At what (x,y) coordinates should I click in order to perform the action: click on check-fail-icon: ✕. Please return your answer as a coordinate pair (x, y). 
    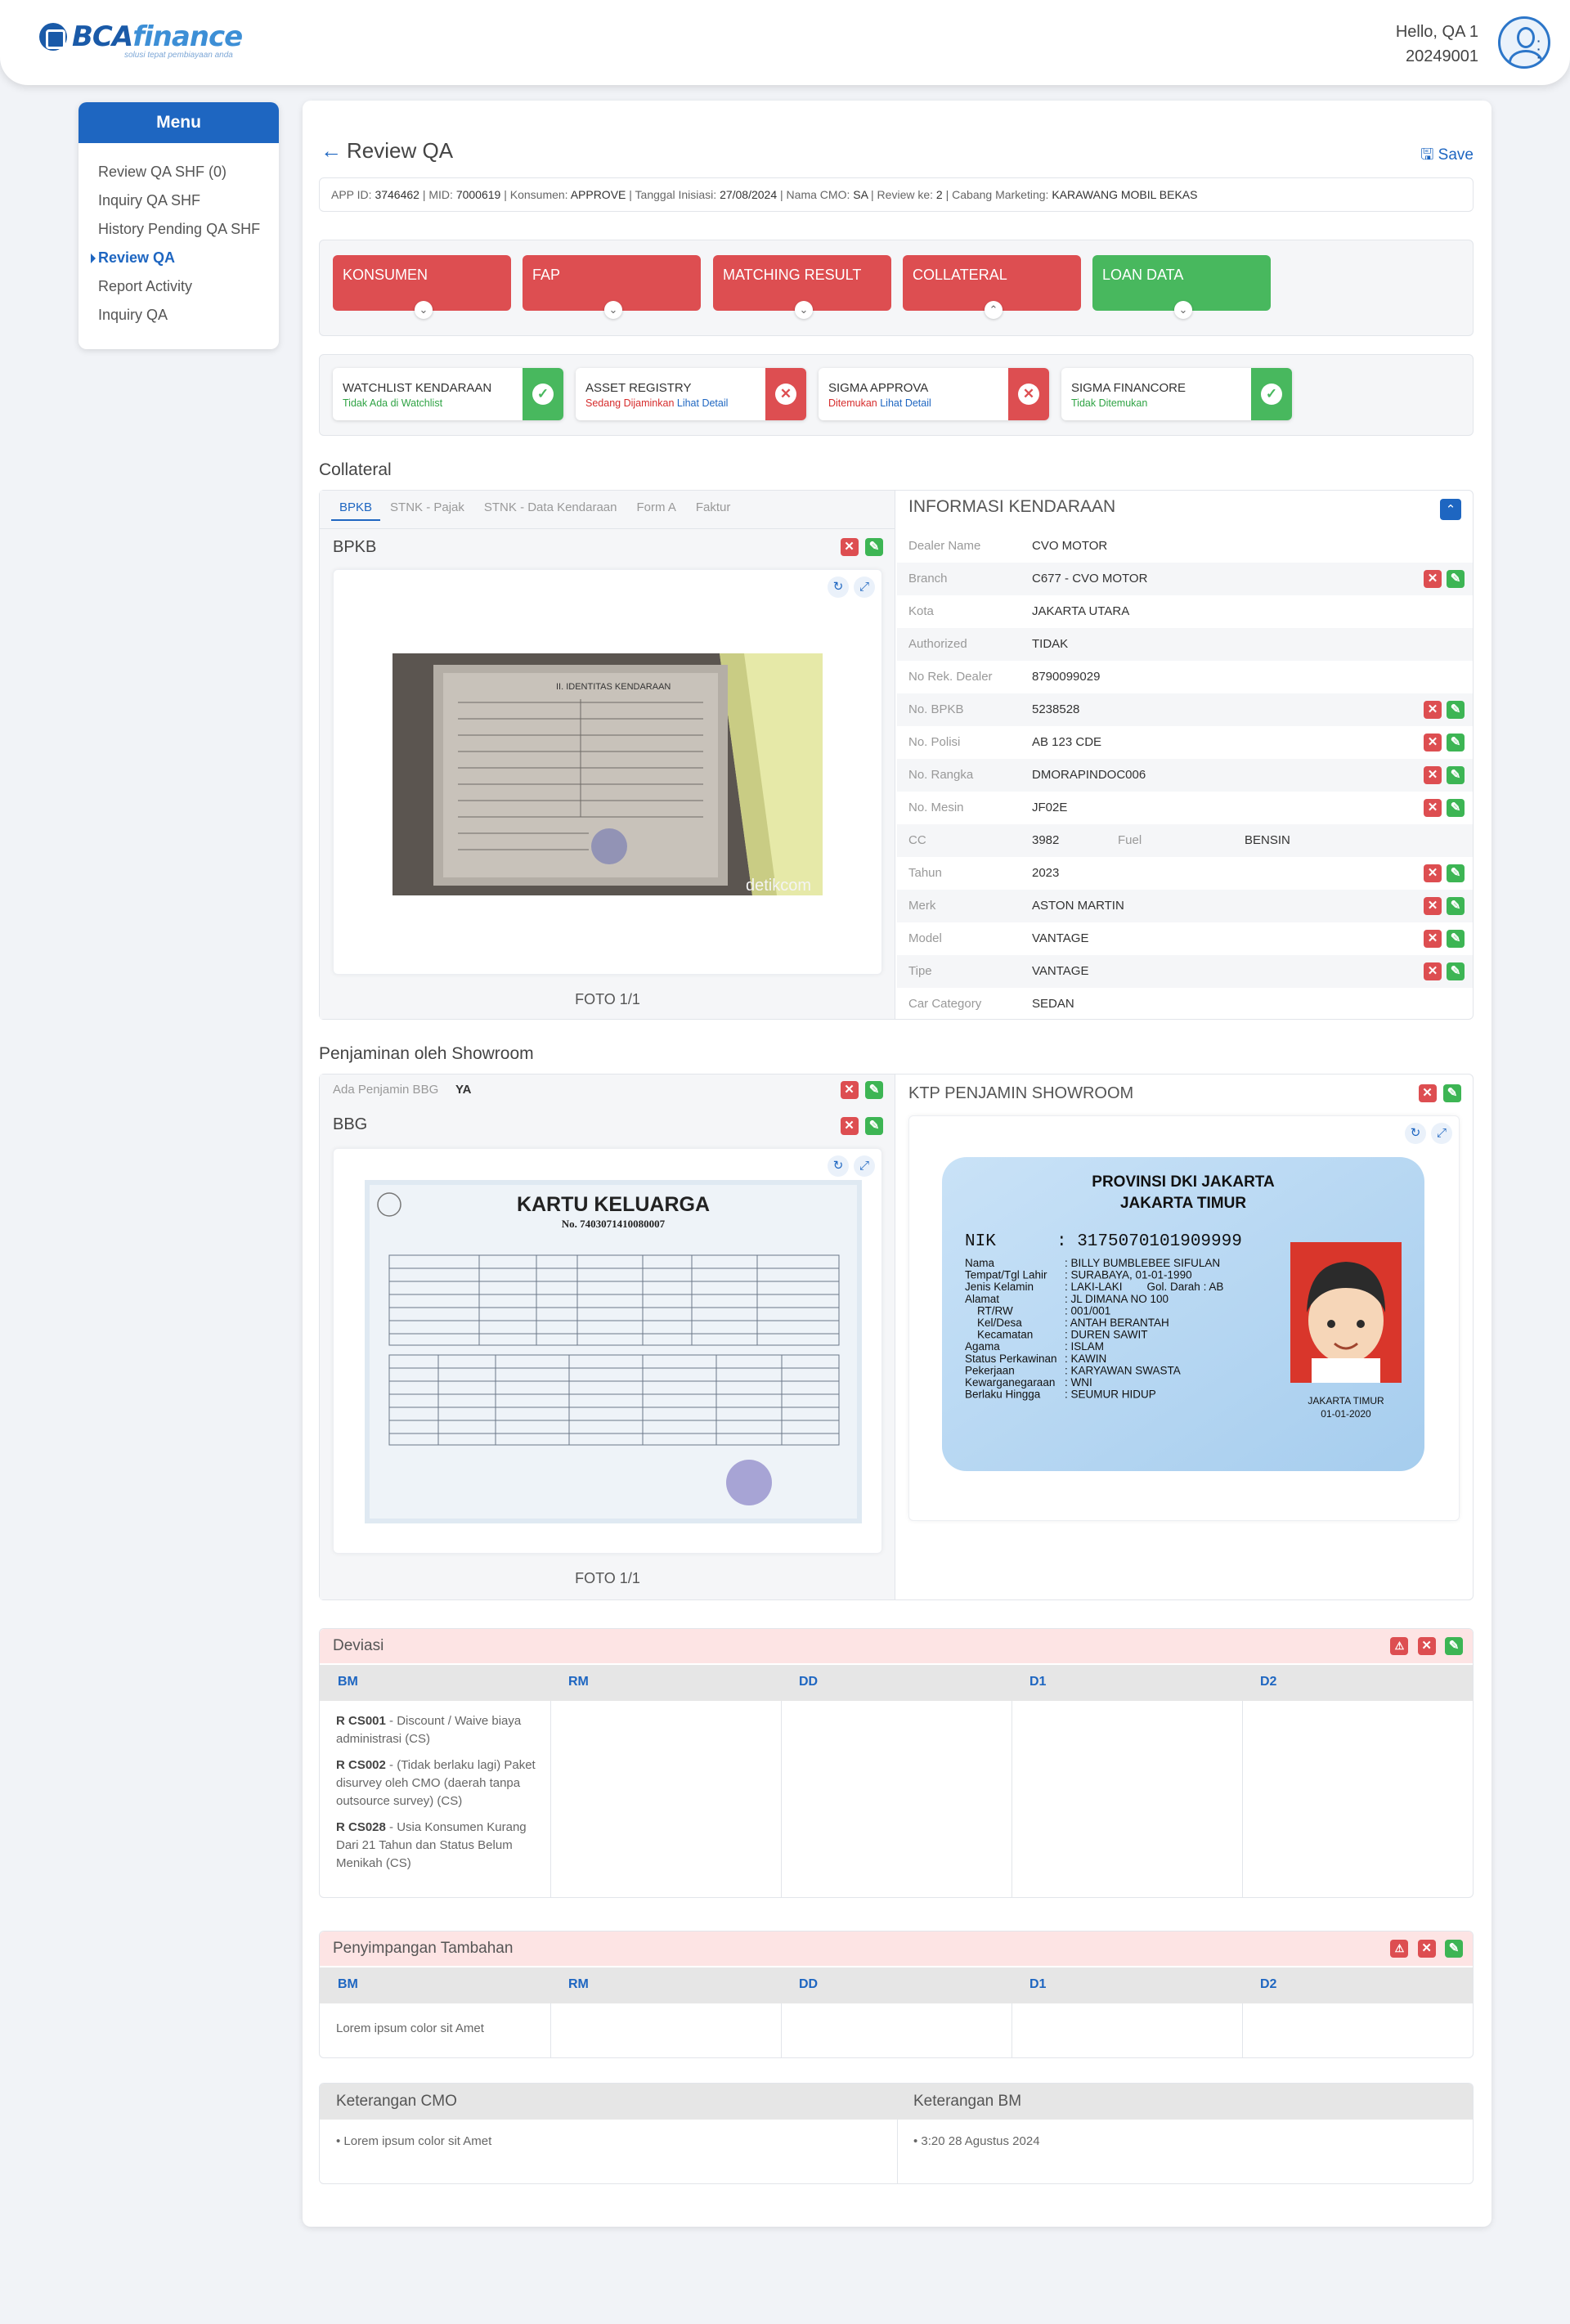
    Looking at the image, I should click on (785, 394).